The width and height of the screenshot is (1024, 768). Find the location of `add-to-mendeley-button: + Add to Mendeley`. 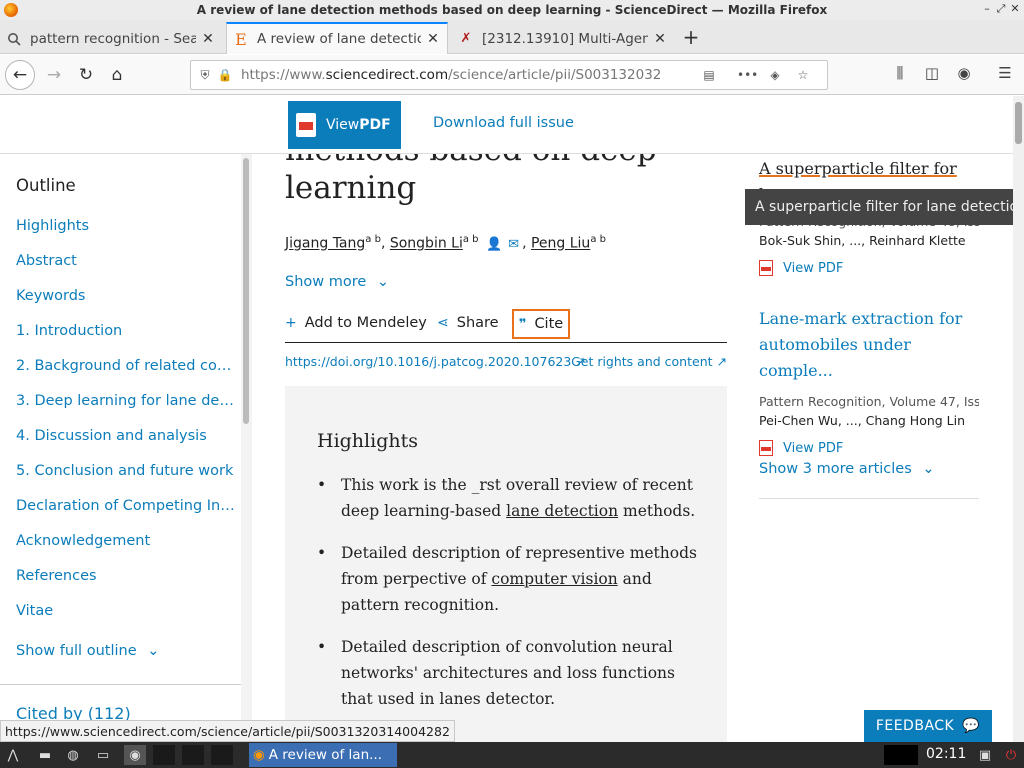

add-to-mendeley-button: + Add to Mendeley is located at coordinates (356, 323).